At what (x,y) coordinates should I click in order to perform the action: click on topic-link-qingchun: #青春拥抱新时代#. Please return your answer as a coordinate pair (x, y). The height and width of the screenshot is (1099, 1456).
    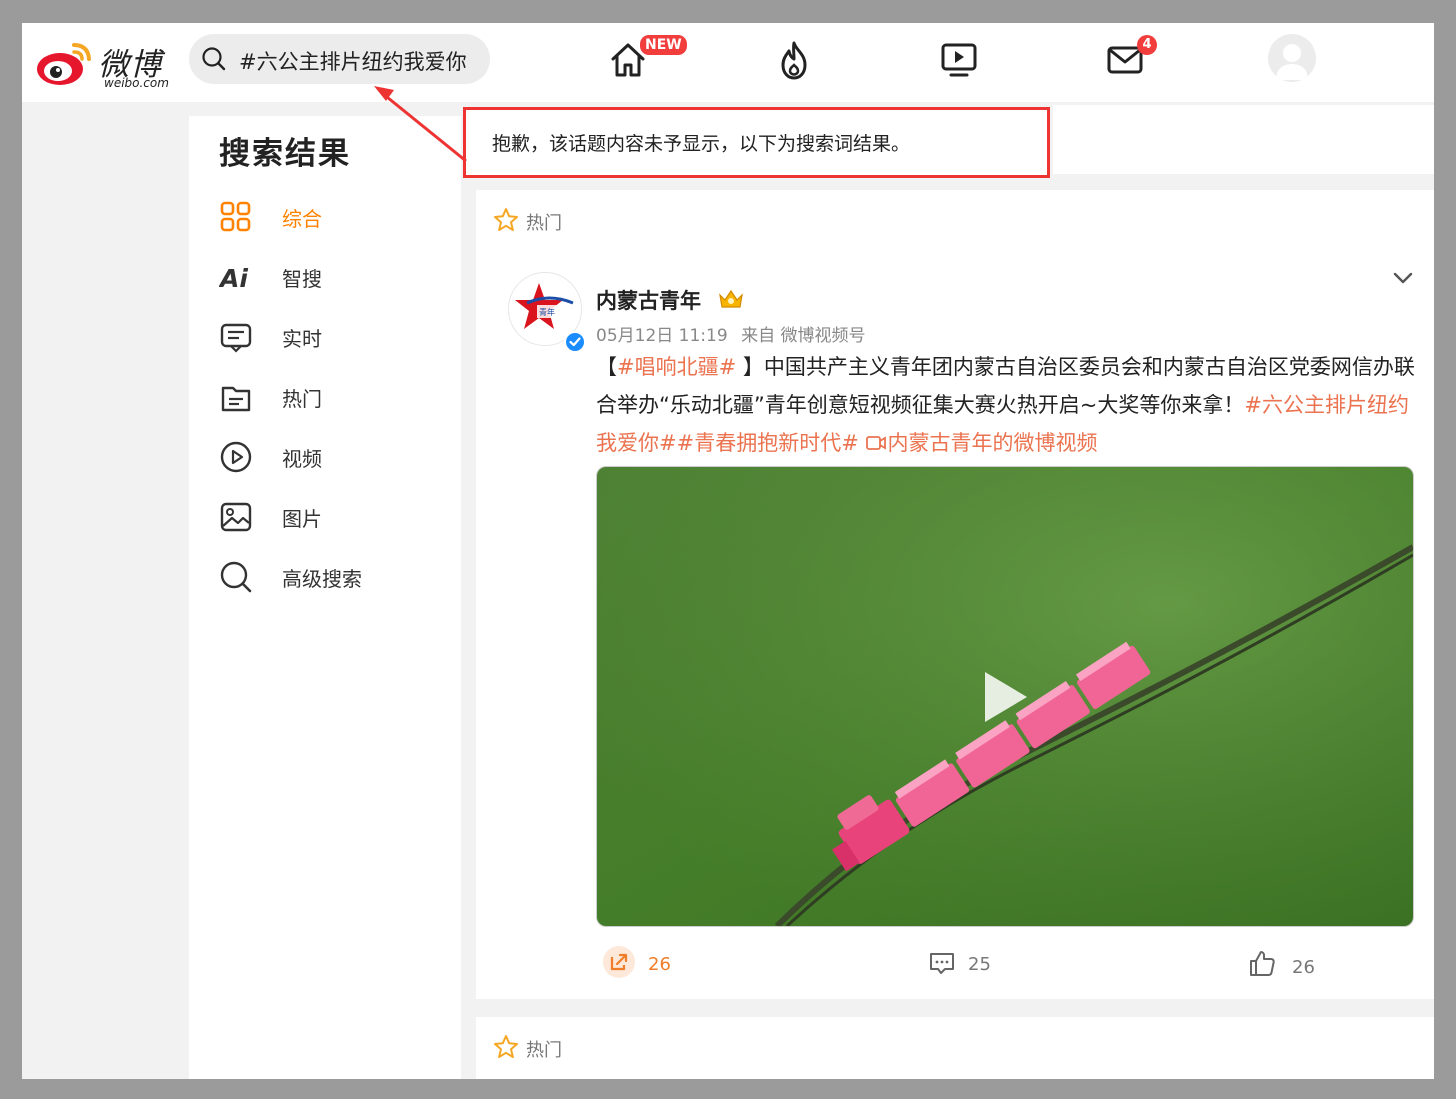
    Looking at the image, I should click on (768, 443).